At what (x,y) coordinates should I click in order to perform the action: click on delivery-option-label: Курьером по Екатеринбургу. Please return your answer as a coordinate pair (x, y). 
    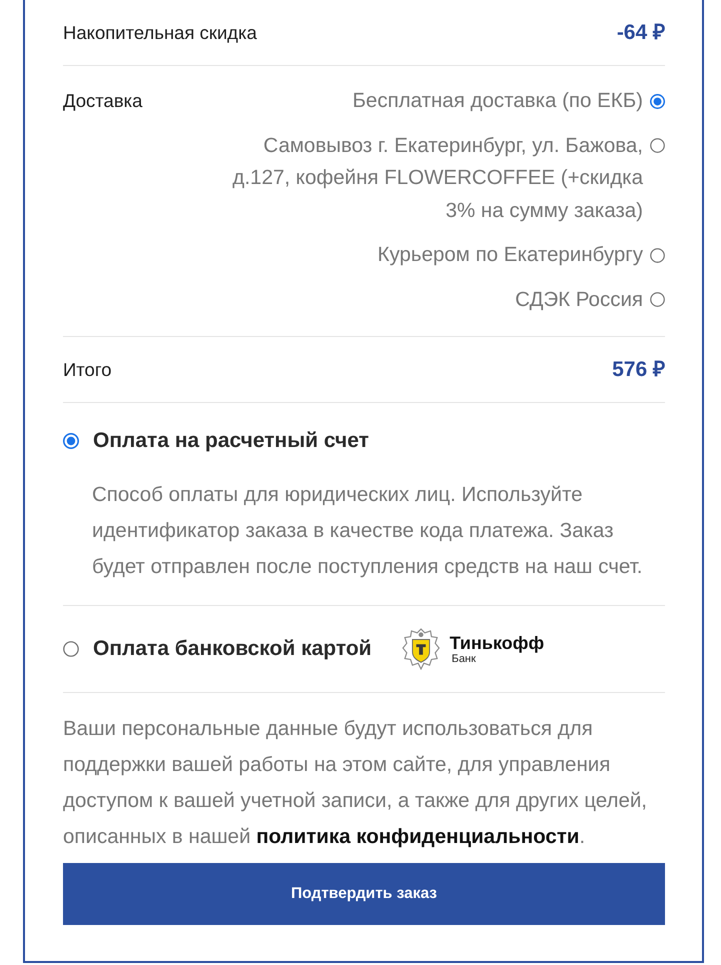
    Looking at the image, I should click on (510, 255).